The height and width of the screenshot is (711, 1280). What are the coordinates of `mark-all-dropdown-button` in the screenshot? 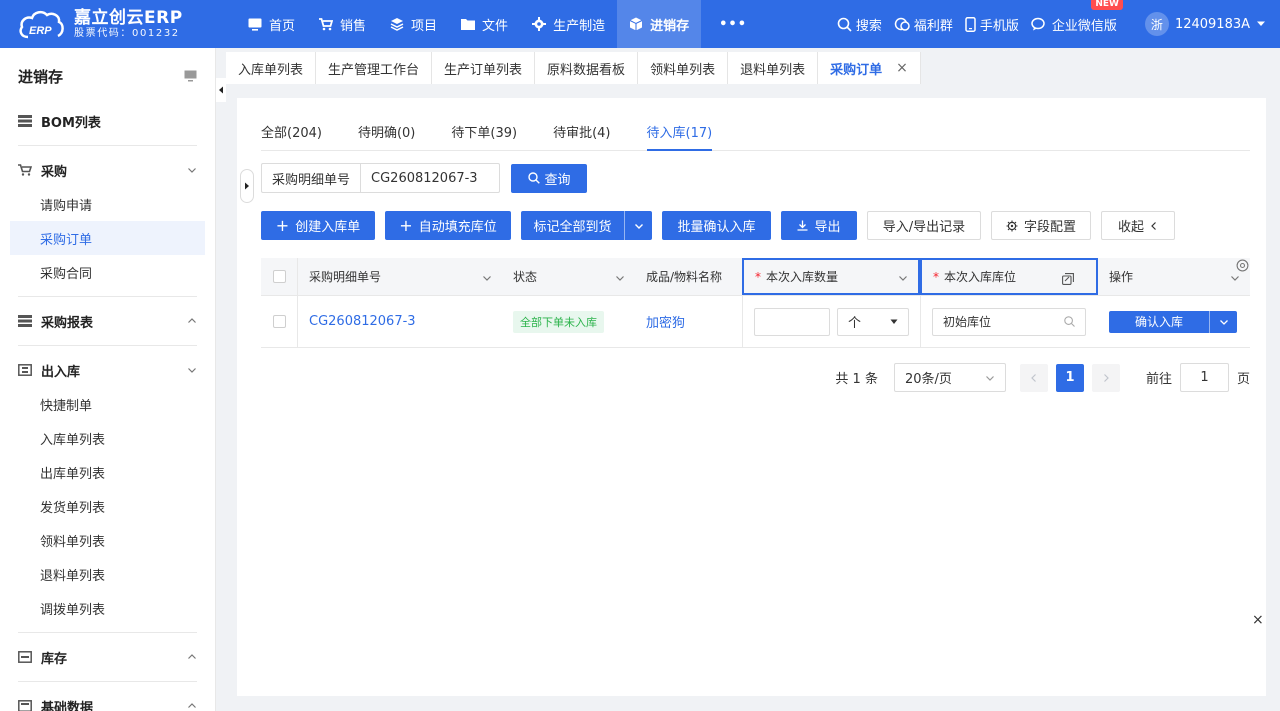 It's located at (638, 225).